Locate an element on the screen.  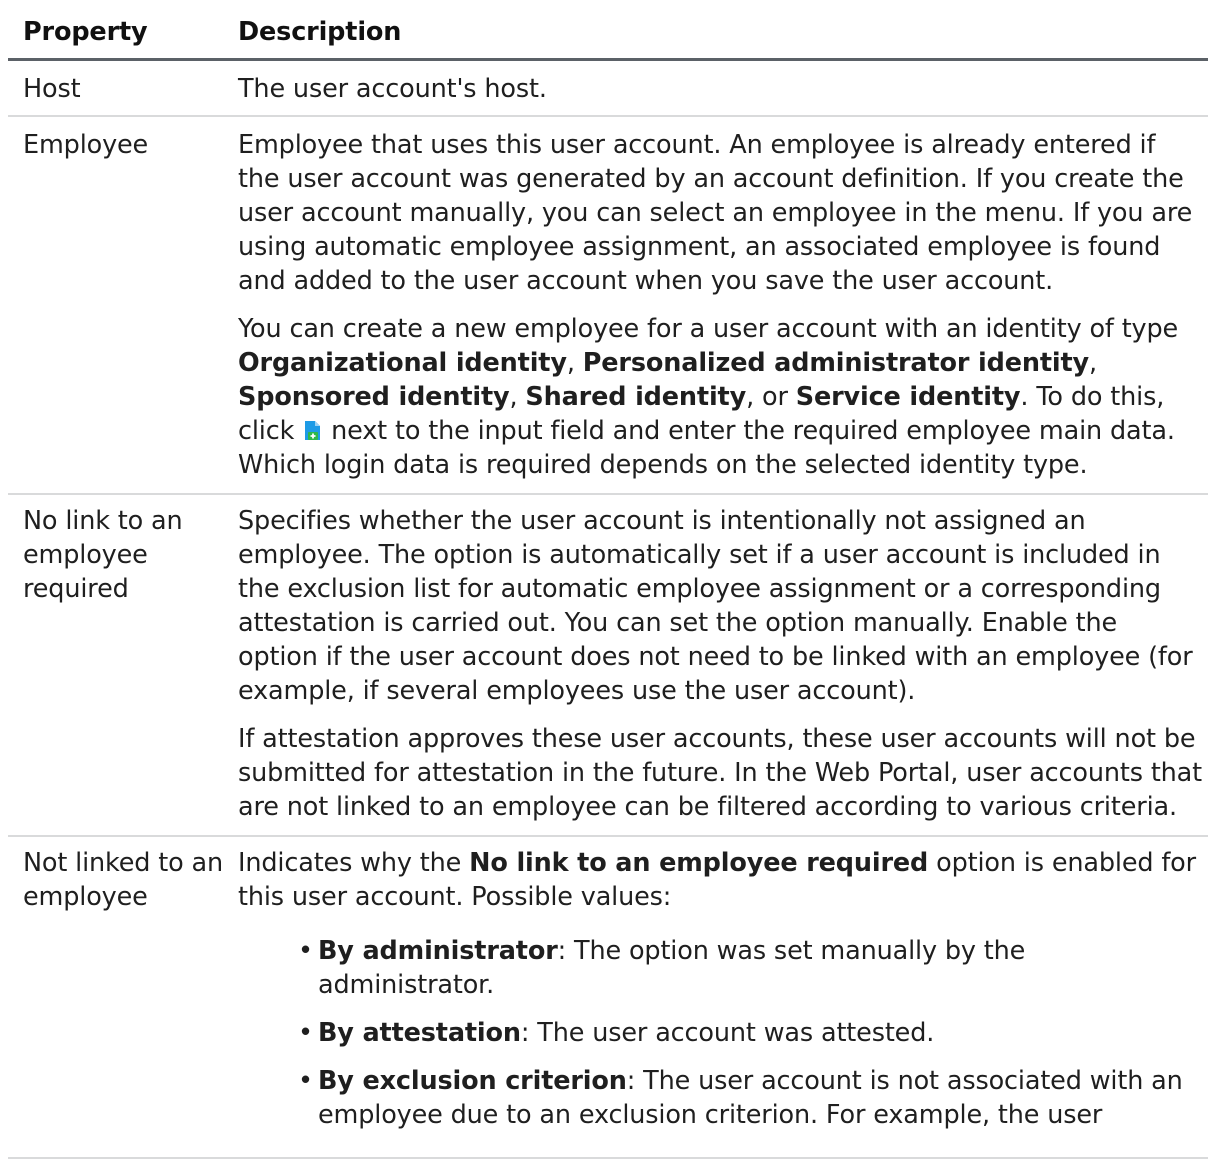
value-term: By administrator is located at coordinates (438, 951).